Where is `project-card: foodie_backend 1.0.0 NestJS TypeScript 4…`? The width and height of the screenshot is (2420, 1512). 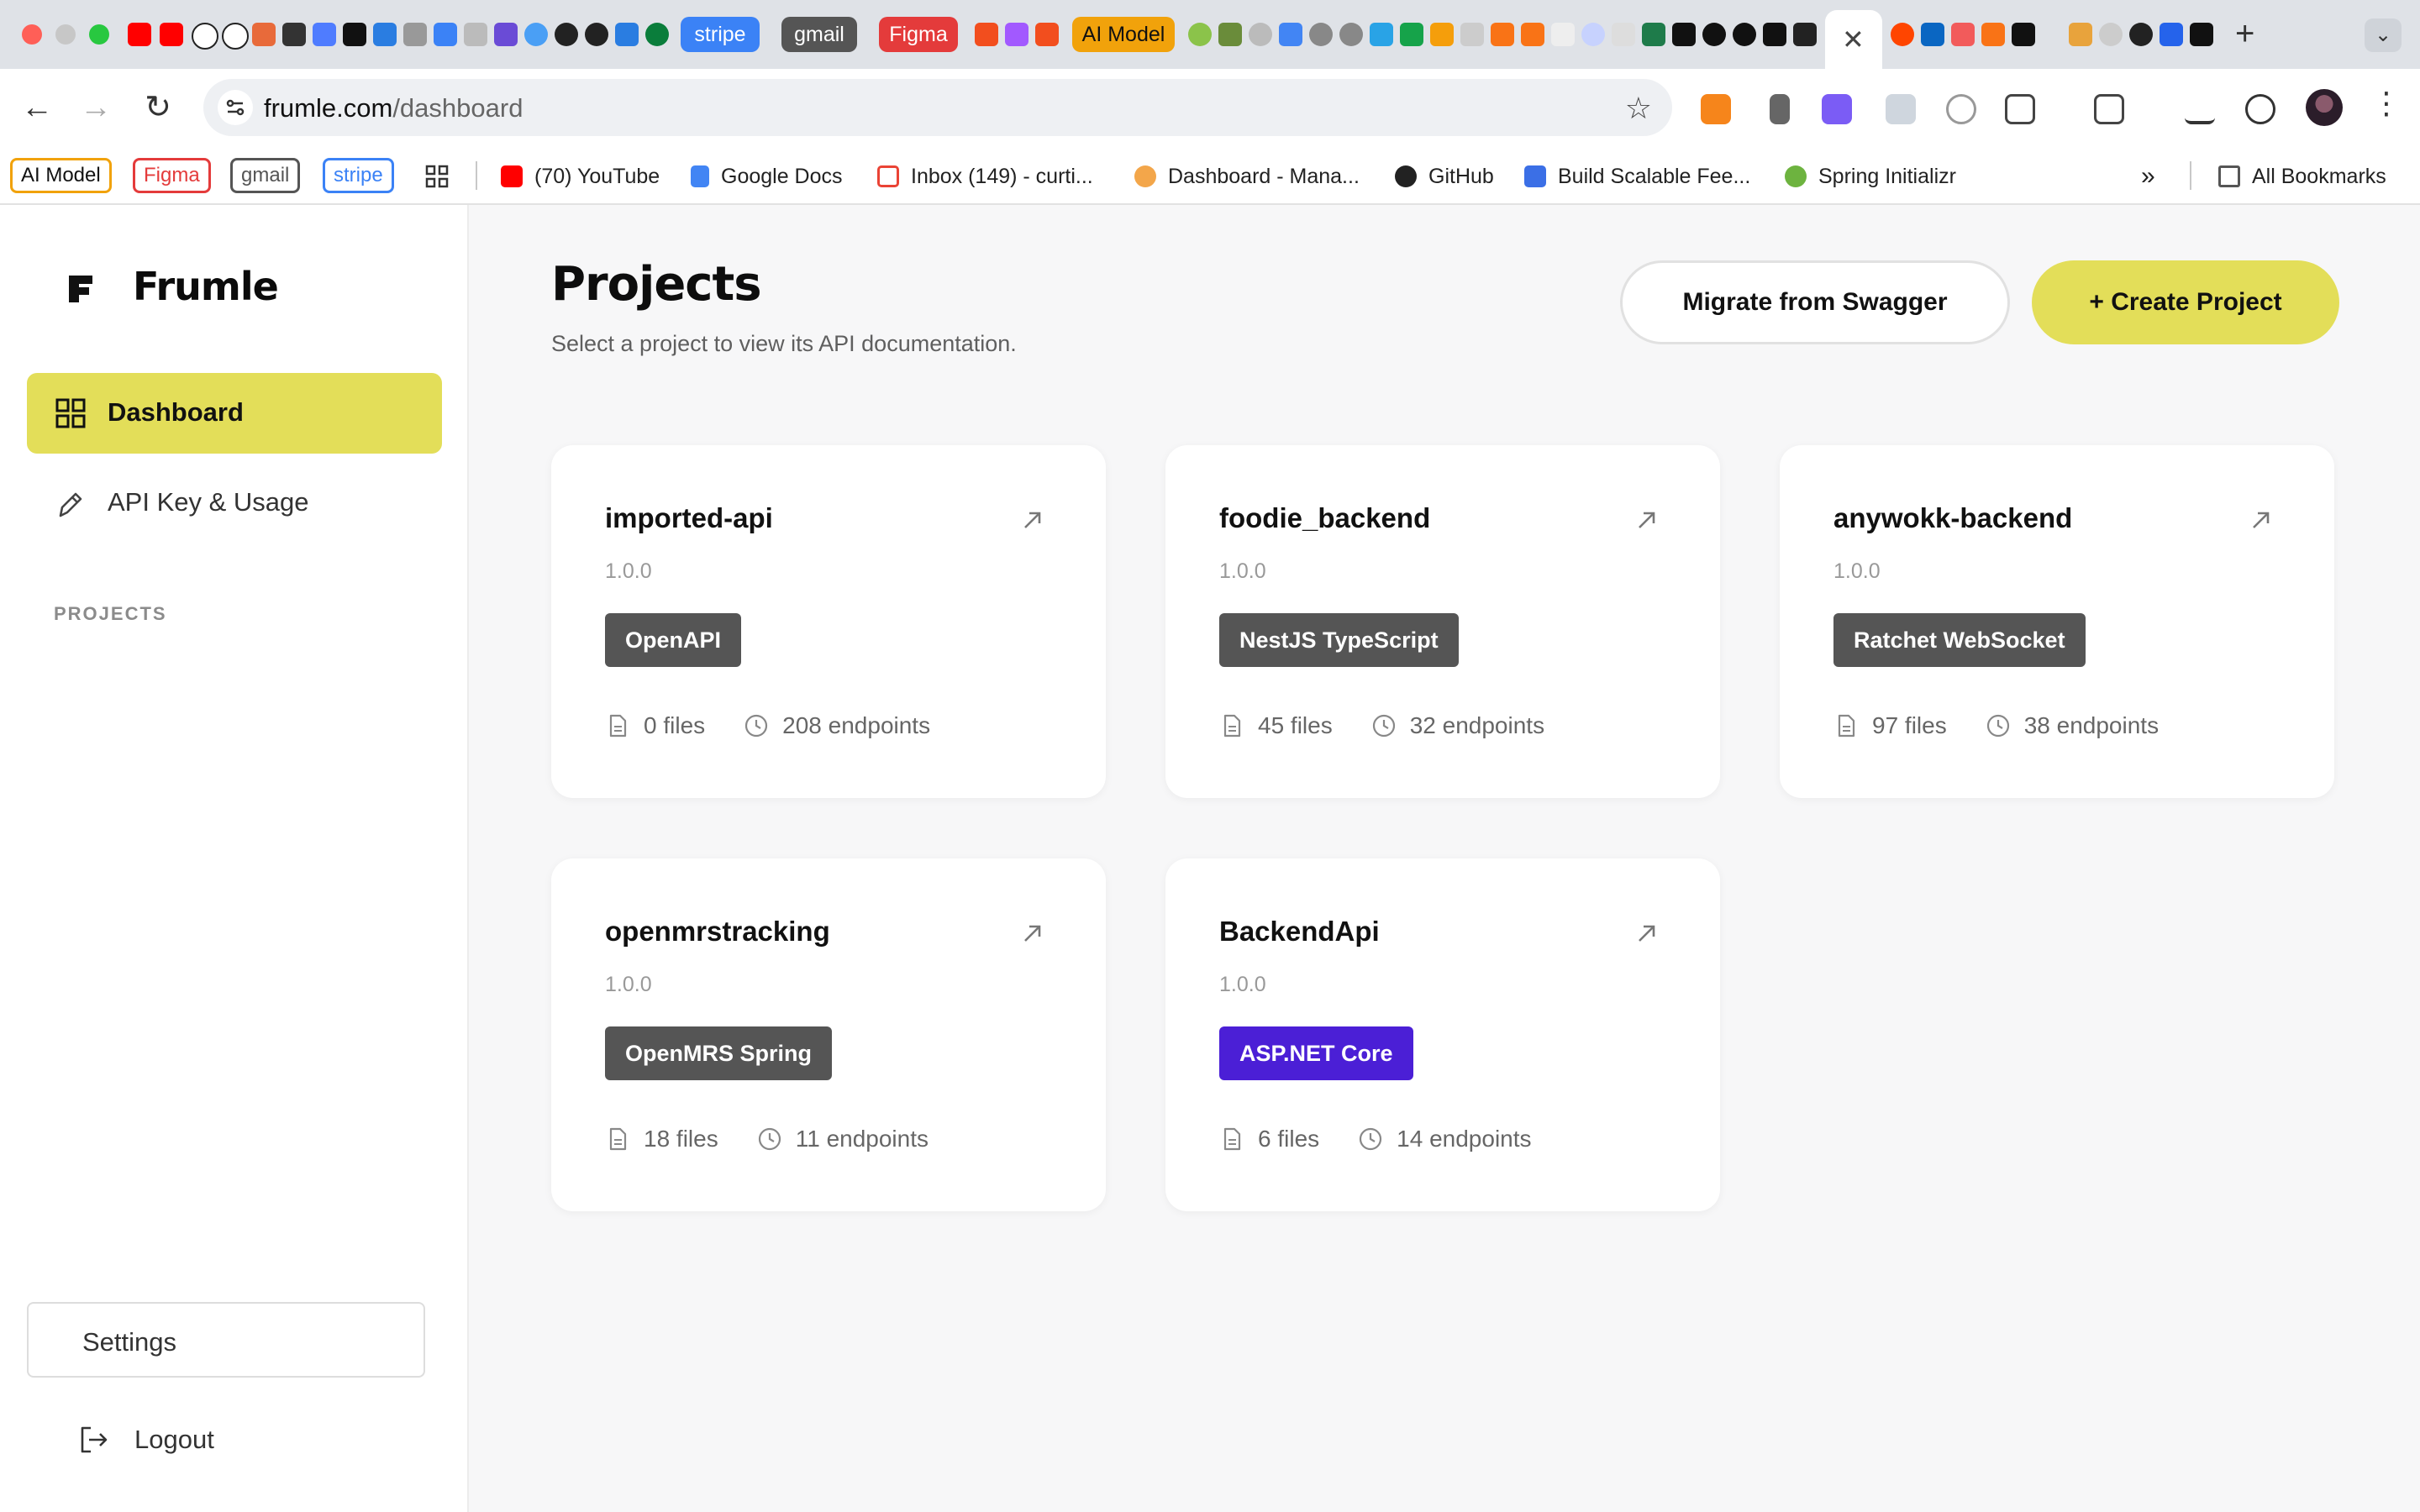
project-card: foodie_backend 1.0.0 NestJS TypeScript 4… is located at coordinates (1442, 621).